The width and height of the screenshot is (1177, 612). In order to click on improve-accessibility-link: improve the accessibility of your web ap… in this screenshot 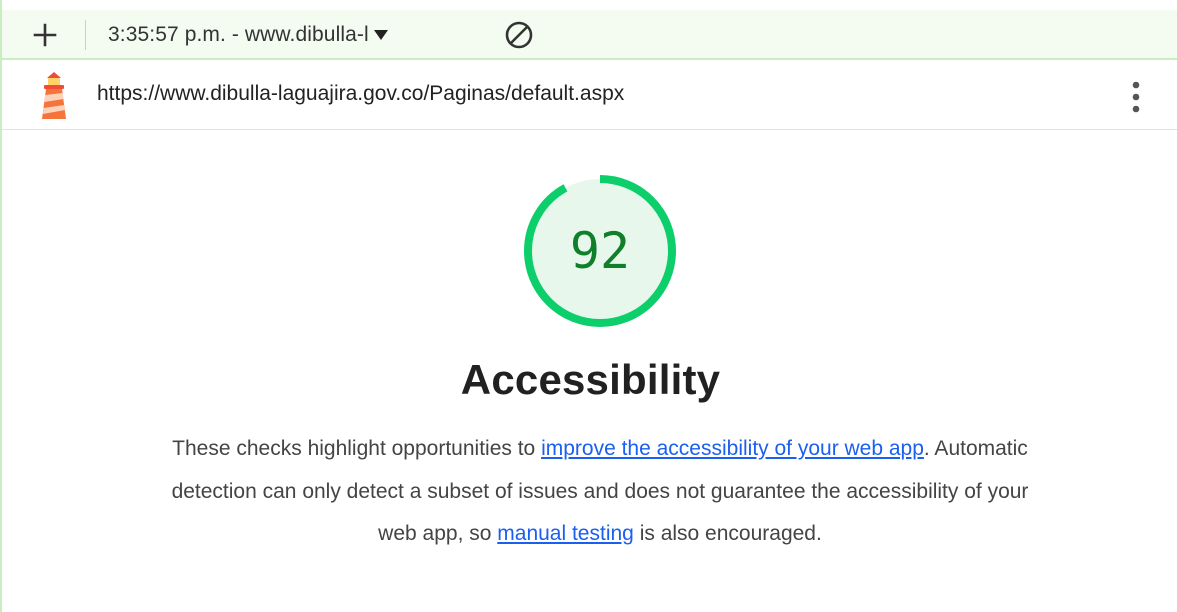, I will do `click(732, 448)`.